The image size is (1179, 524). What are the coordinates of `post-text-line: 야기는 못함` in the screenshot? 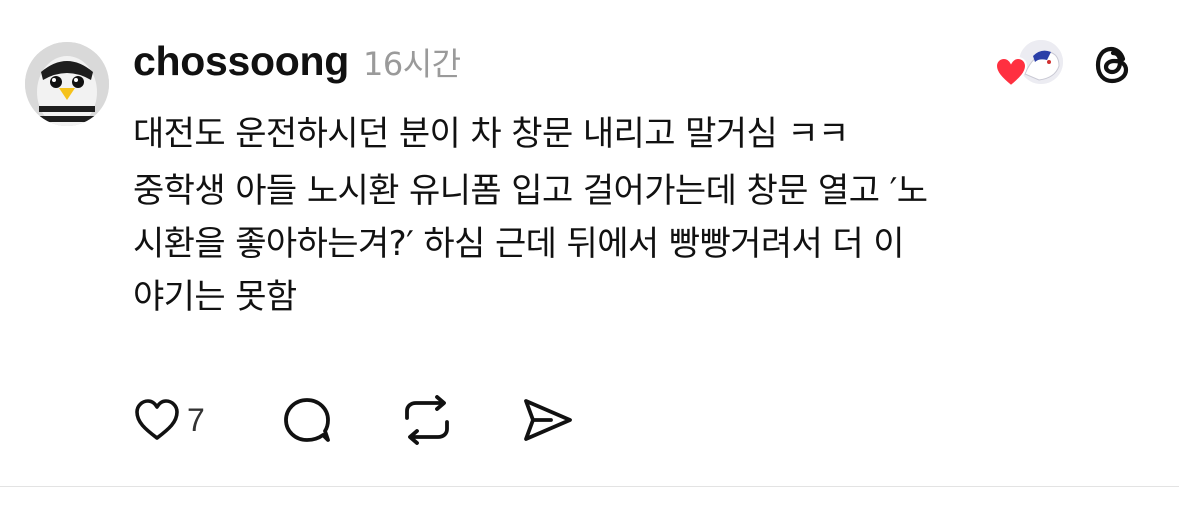 It's located at (215, 297).